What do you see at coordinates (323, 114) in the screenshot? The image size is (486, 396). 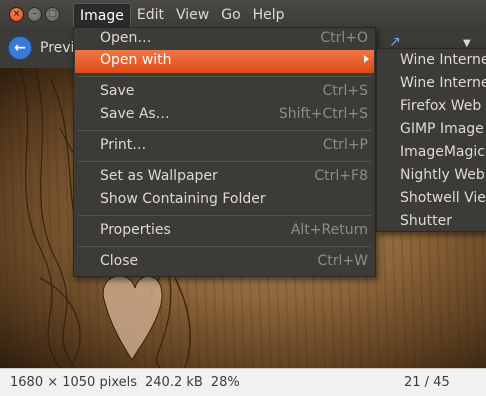 I see `menu-item-shortcut: Shift+Ctrl+S` at bounding box center [323, 114].